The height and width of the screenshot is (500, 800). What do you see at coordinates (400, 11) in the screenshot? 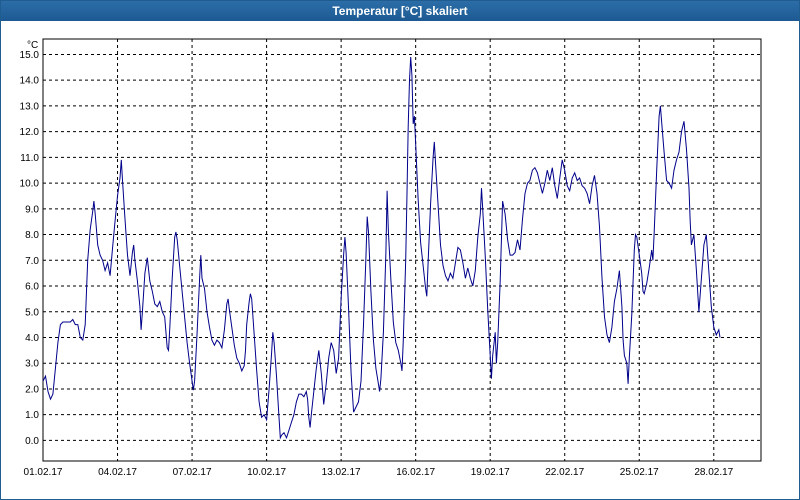
I see `window-title: Temperatur [°C] skaliert` at bounding box center [400, 11].